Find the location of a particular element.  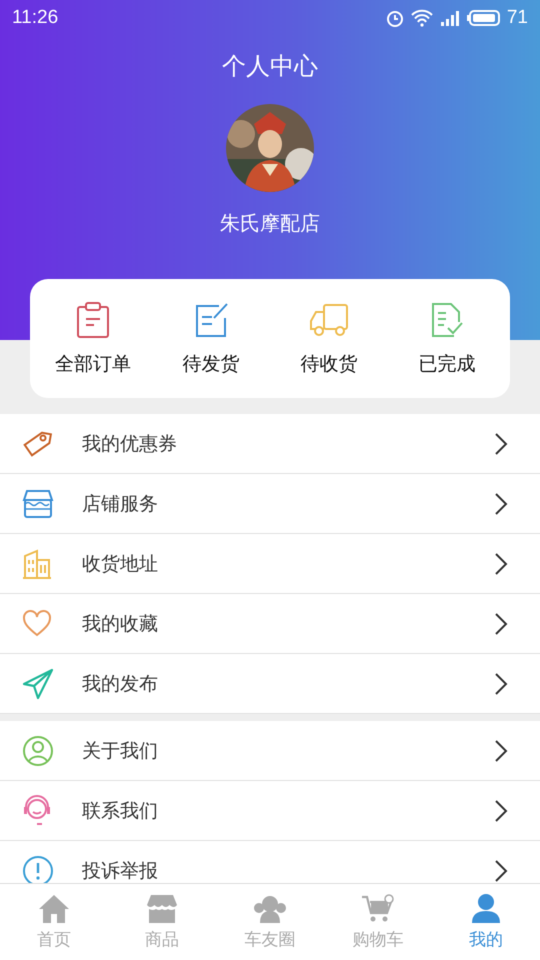

wifi-icon is located at coordinates (421, 18).